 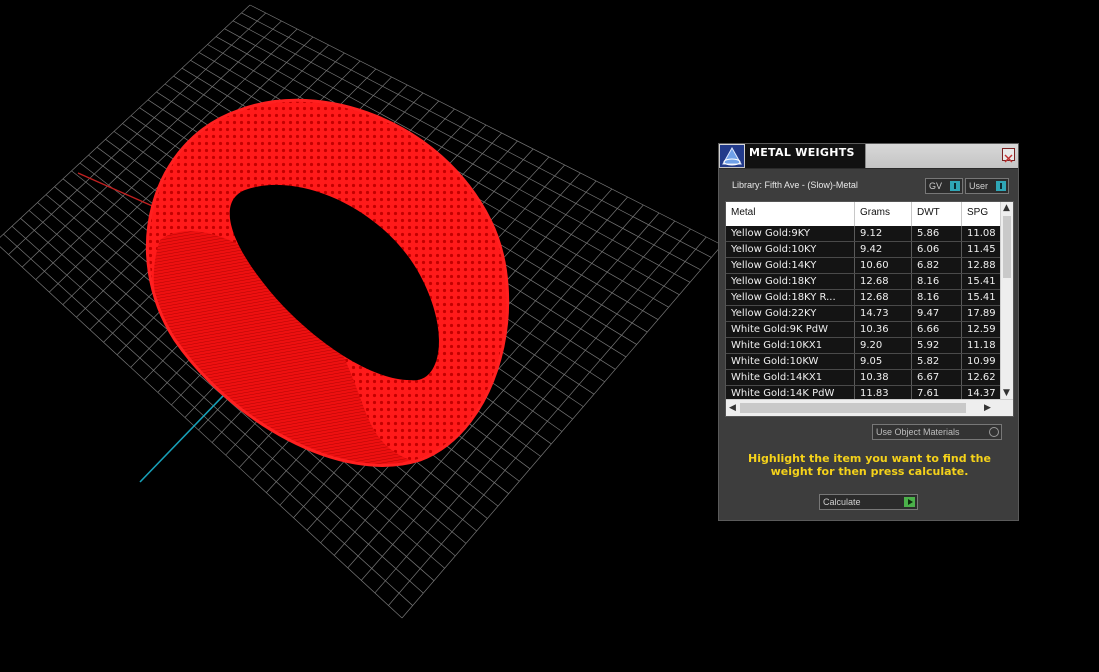 I want to click on table-cell: 10.60, so click(x=883, y=265).